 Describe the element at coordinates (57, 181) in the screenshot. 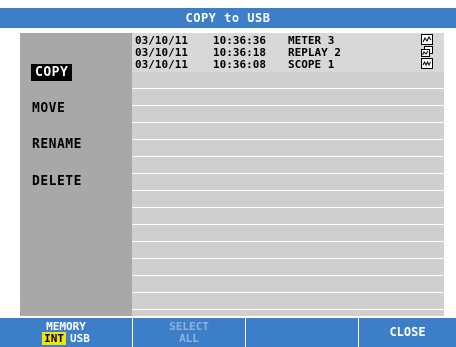

I see `menu-item-delete: DELETE` at that location.